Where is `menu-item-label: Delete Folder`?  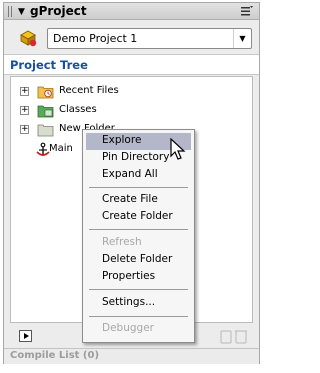 menu-item-label: Delete Folder is located at coordinates (137, 259).